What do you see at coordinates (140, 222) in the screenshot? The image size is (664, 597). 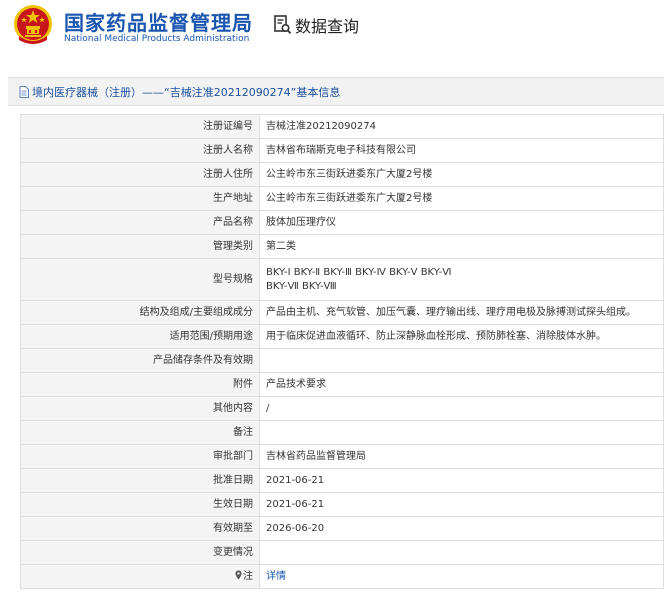 I see `field-label: 产品名称` at bounding box center [140, 222].